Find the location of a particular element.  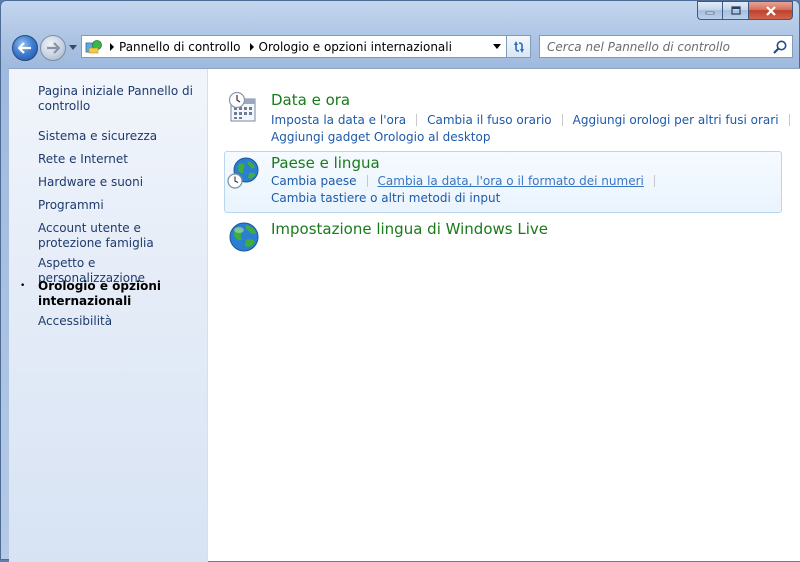

search-icon is located at coordinates (780, 47).